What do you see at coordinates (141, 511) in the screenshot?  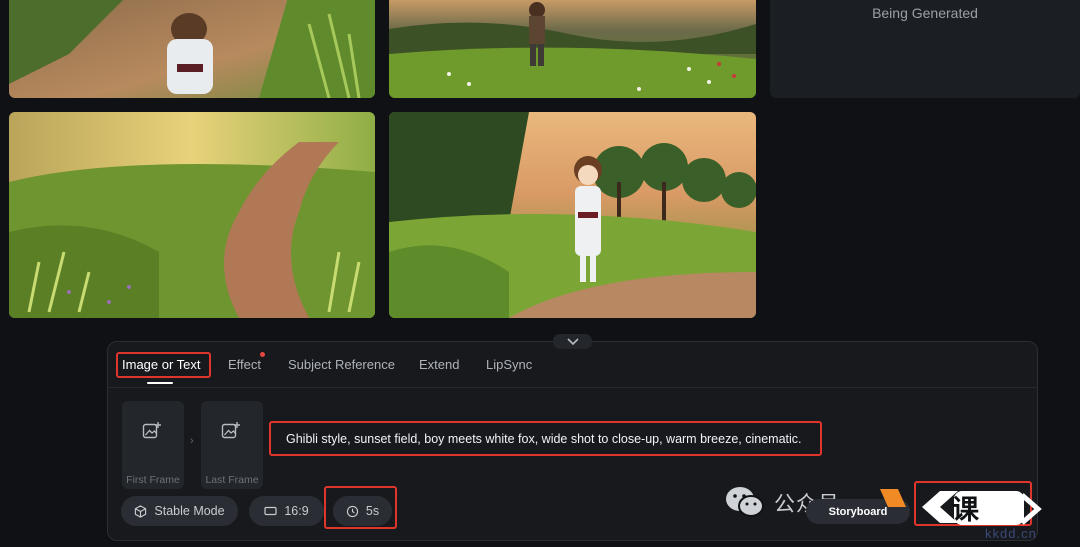 I see `cube-icon` at bounding box center [141, 511].